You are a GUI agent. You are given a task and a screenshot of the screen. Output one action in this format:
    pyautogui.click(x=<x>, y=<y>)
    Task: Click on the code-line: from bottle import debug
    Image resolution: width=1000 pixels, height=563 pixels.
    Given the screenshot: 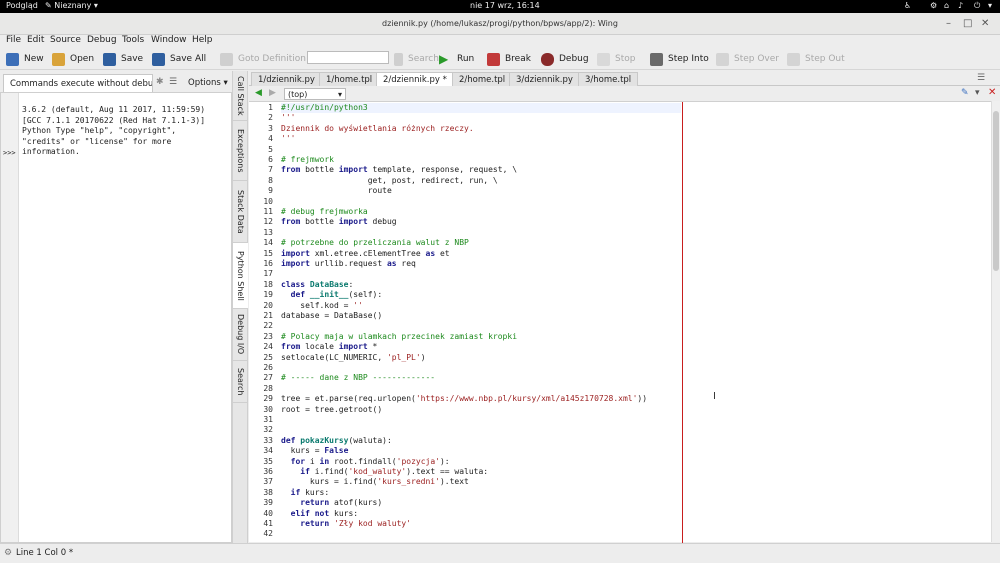 What is the action you would take?
    pyautogui.click(x=339, y=222)
    